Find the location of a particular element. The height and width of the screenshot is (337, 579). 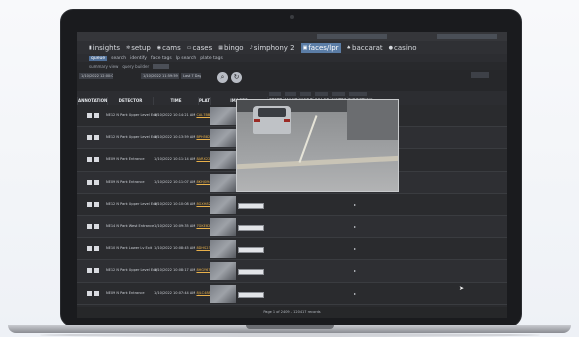

plate-link: 8JLC488 is located at coordinates (203, 293).